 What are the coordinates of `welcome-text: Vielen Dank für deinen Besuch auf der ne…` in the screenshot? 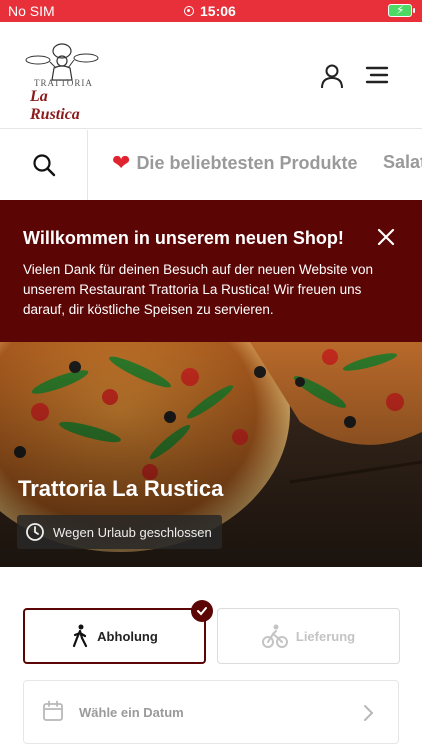 It's located at (198, 289).